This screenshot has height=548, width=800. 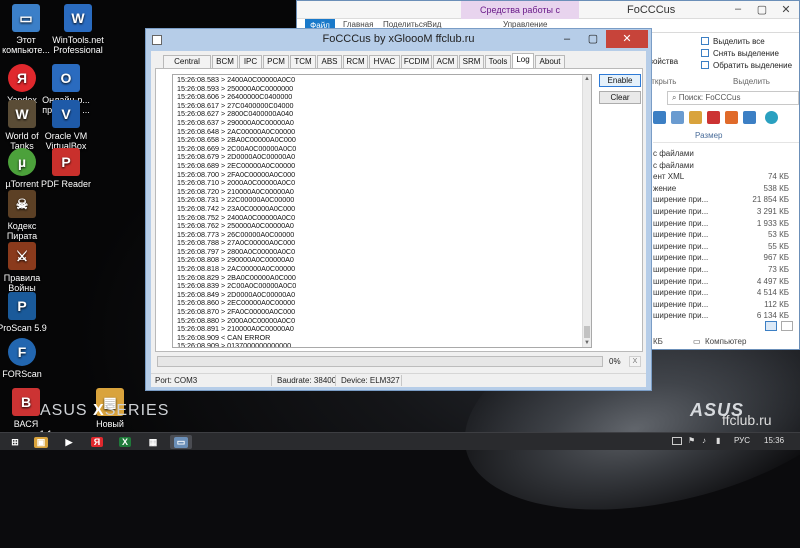 What do you see at coordinates (181, 442) in the screenshot?
I see `taskbar-foccus: ▭` at bounding box center [181, 442].